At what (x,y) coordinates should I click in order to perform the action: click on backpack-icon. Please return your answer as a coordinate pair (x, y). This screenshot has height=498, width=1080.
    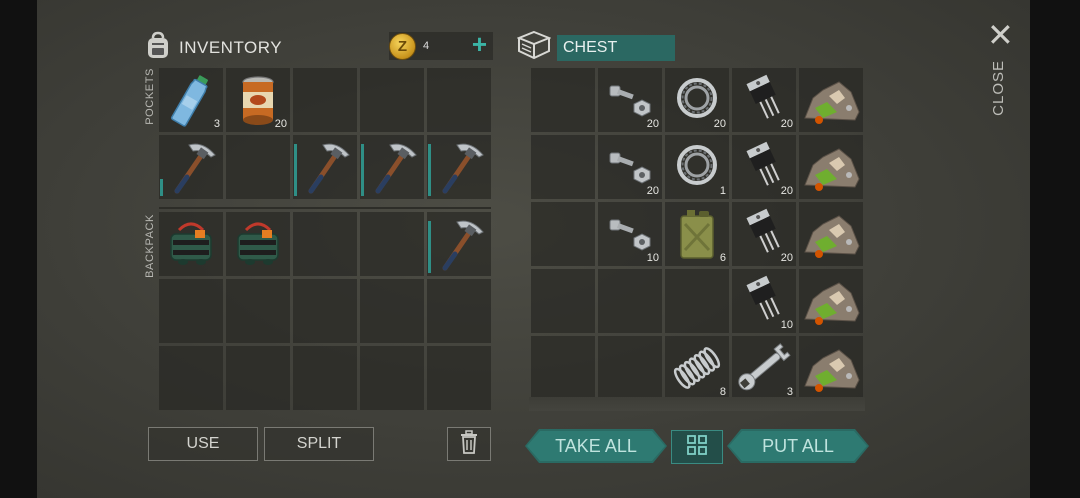
    Looking at the image, I should click on (158, 47).